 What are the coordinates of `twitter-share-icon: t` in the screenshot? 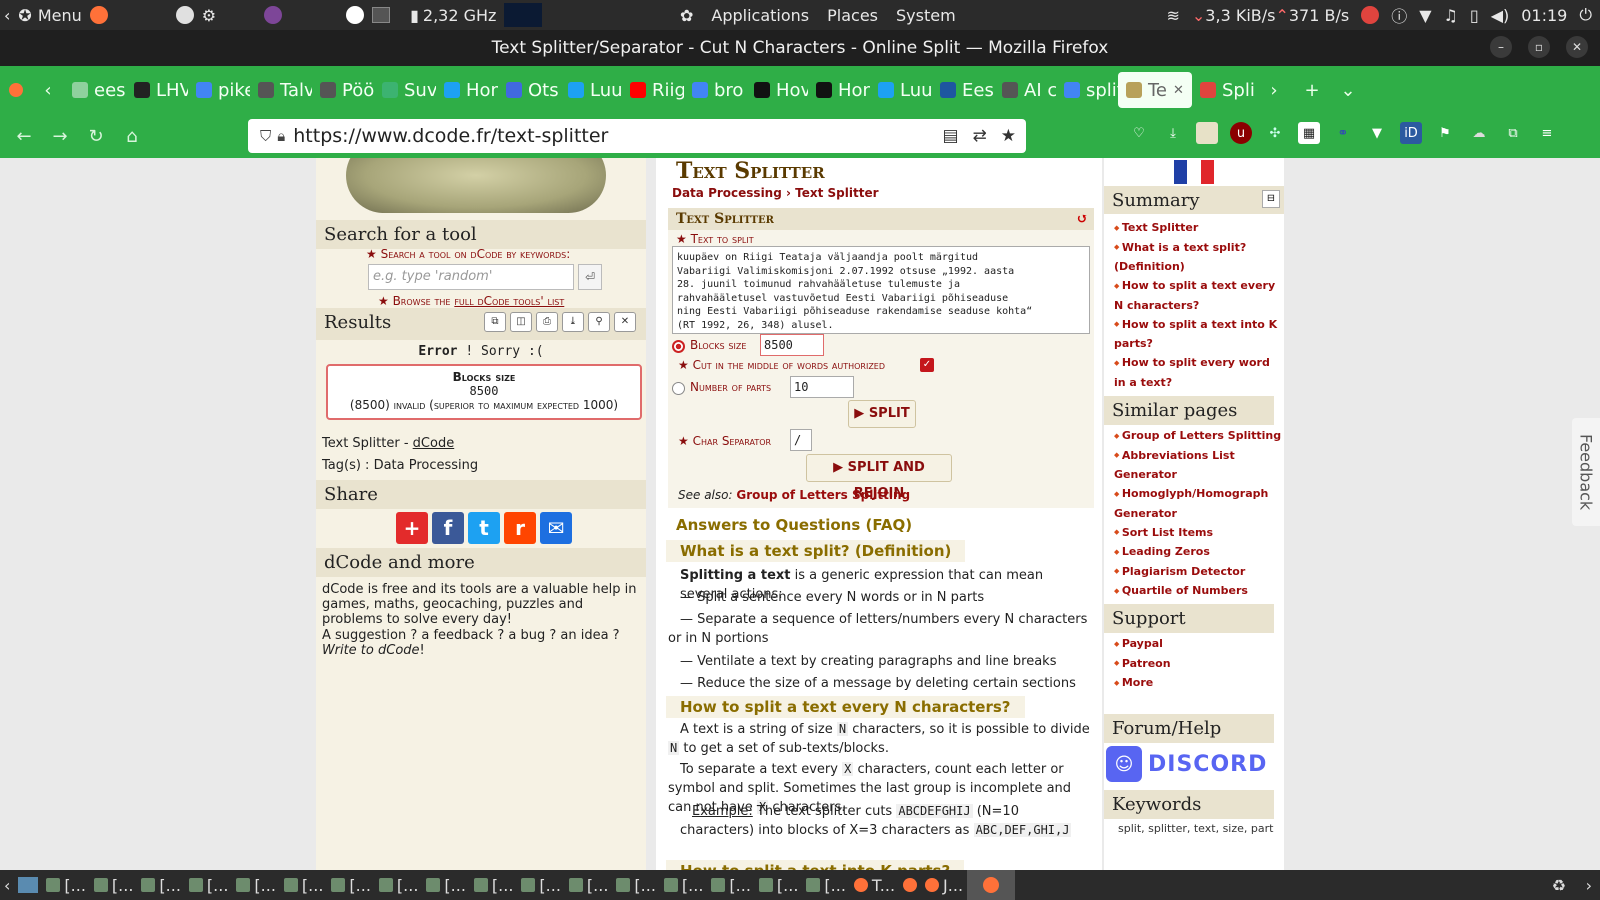 It's located at (484, 528).